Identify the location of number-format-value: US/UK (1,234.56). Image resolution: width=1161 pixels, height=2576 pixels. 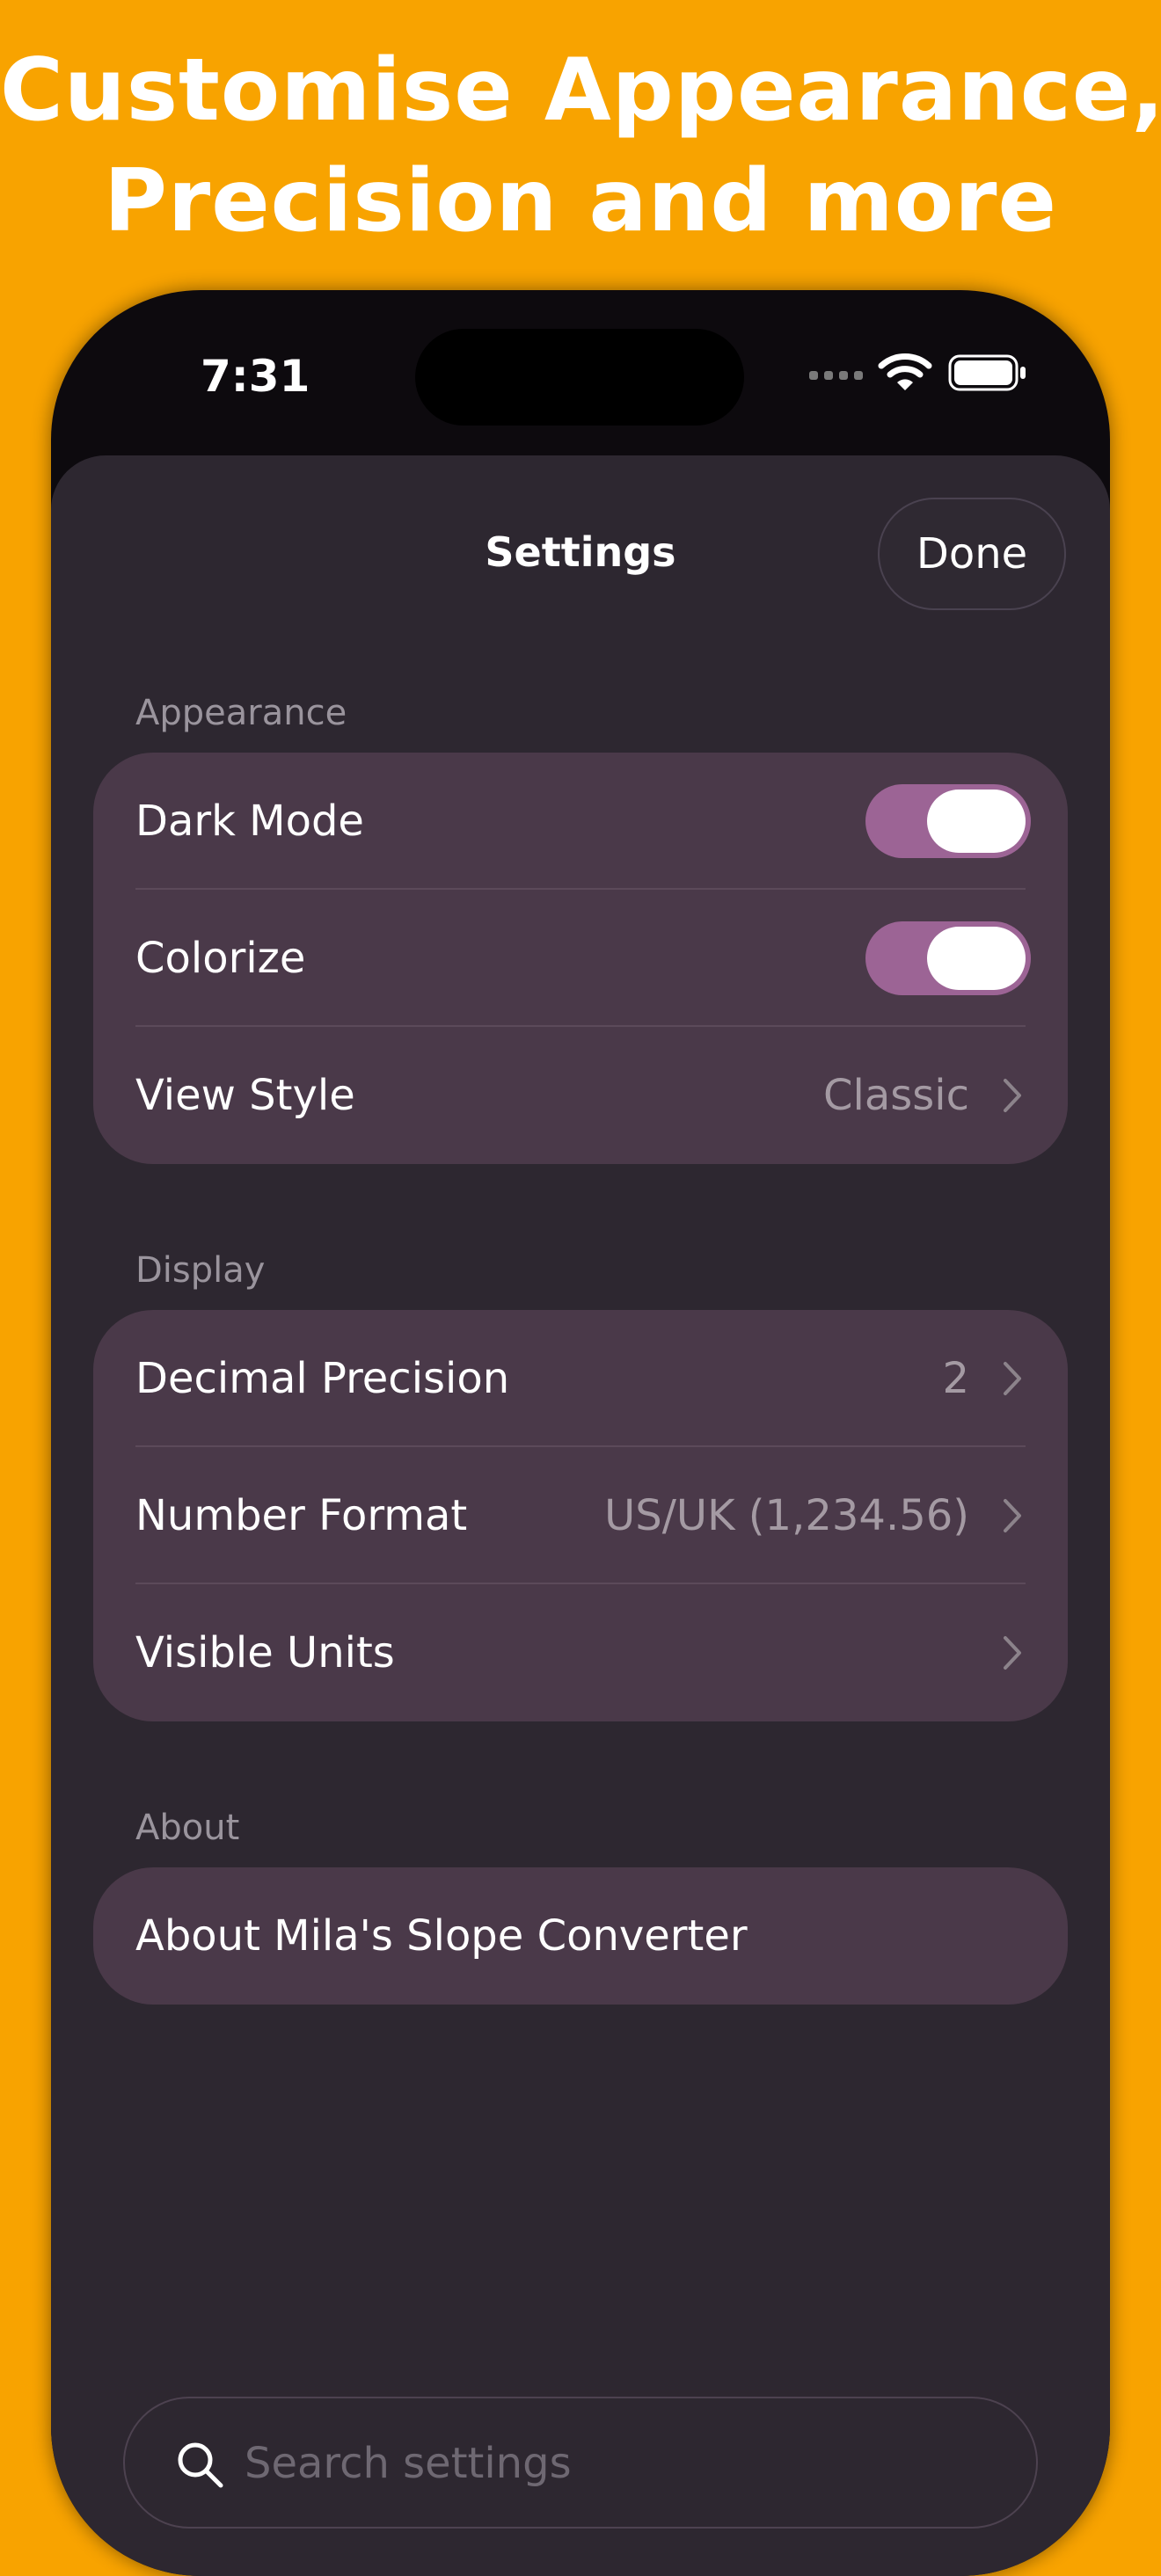
(786, 1515).